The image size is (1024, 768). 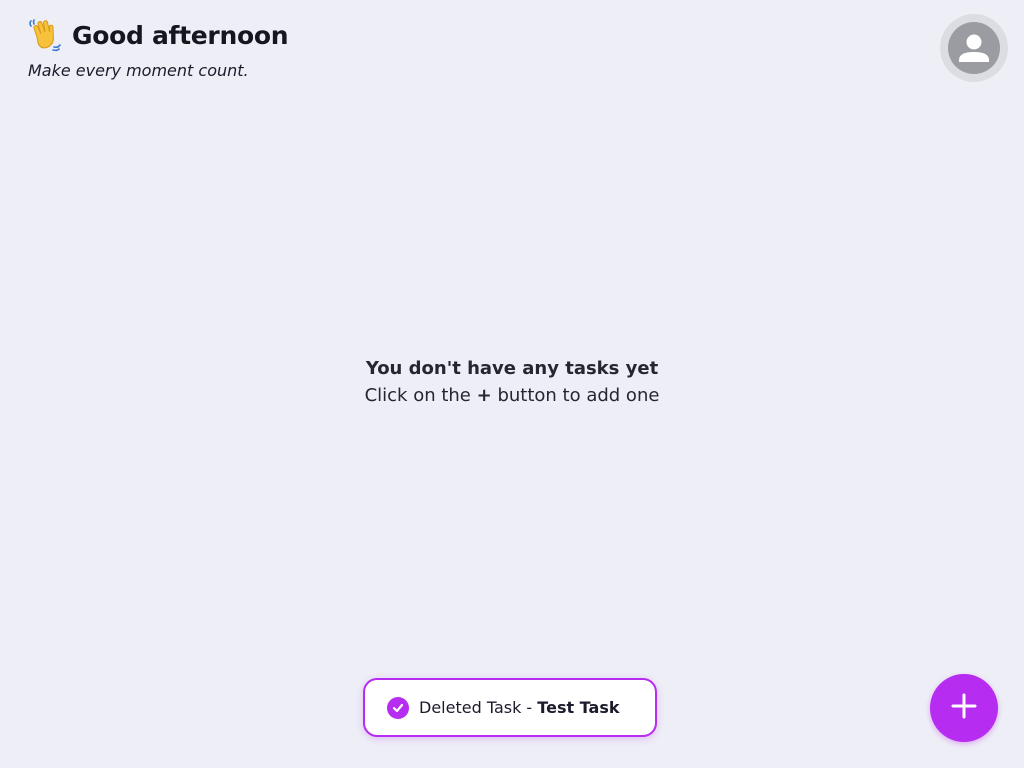 I want to click on toast-message-prefix: Deleted Task -, so click(x=476, y=707).